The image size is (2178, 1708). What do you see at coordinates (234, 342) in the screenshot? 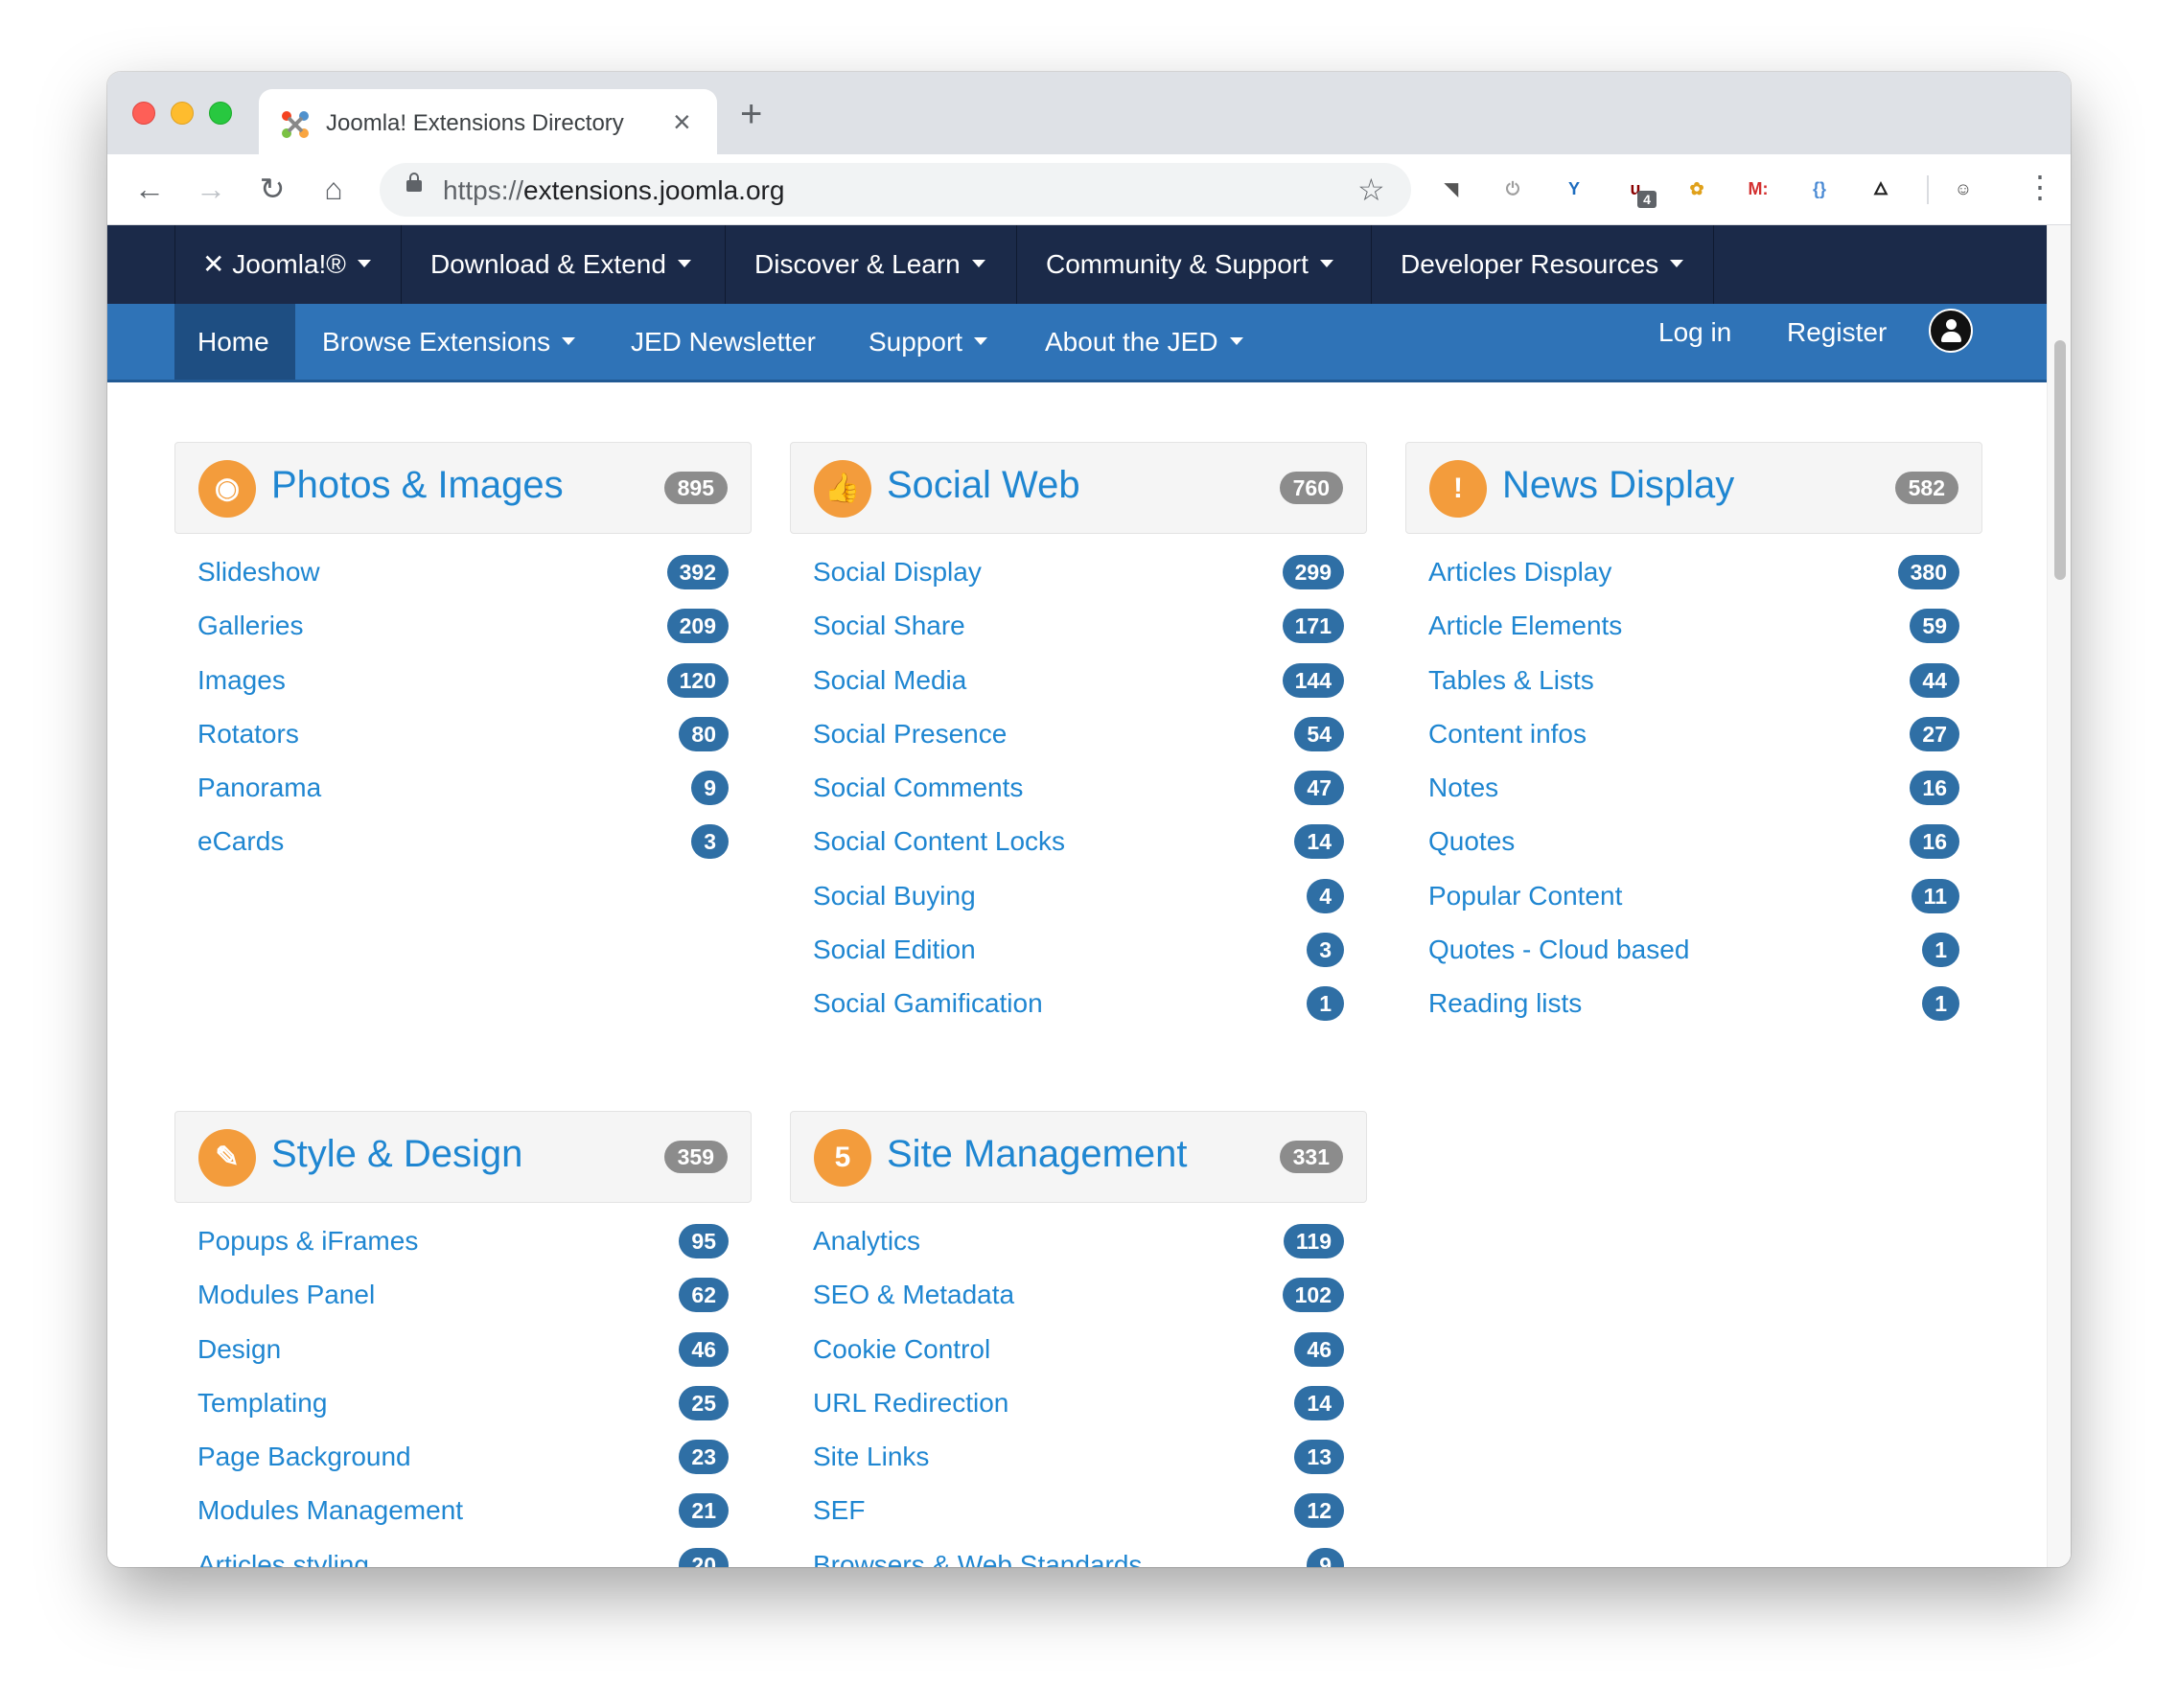
I see `nav-home: Home` at bounding box center [234, 342].